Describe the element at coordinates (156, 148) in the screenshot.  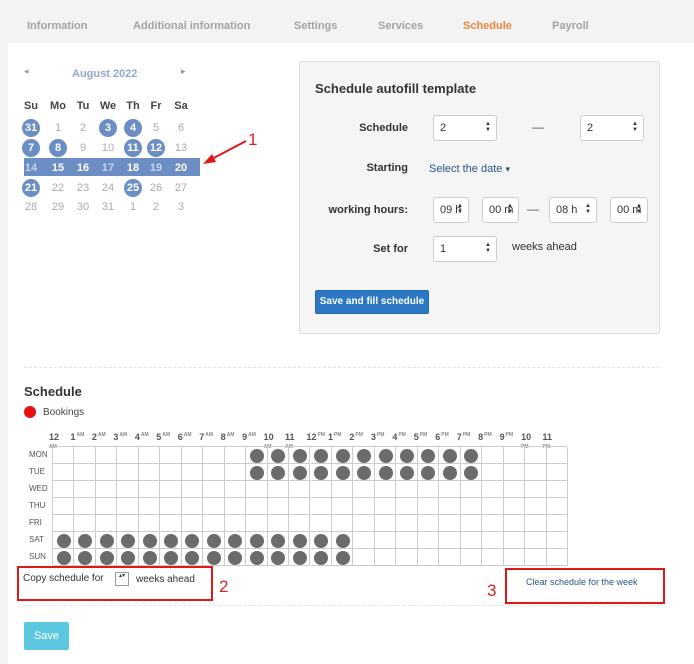
I see `calendar-day: 12` at that location.